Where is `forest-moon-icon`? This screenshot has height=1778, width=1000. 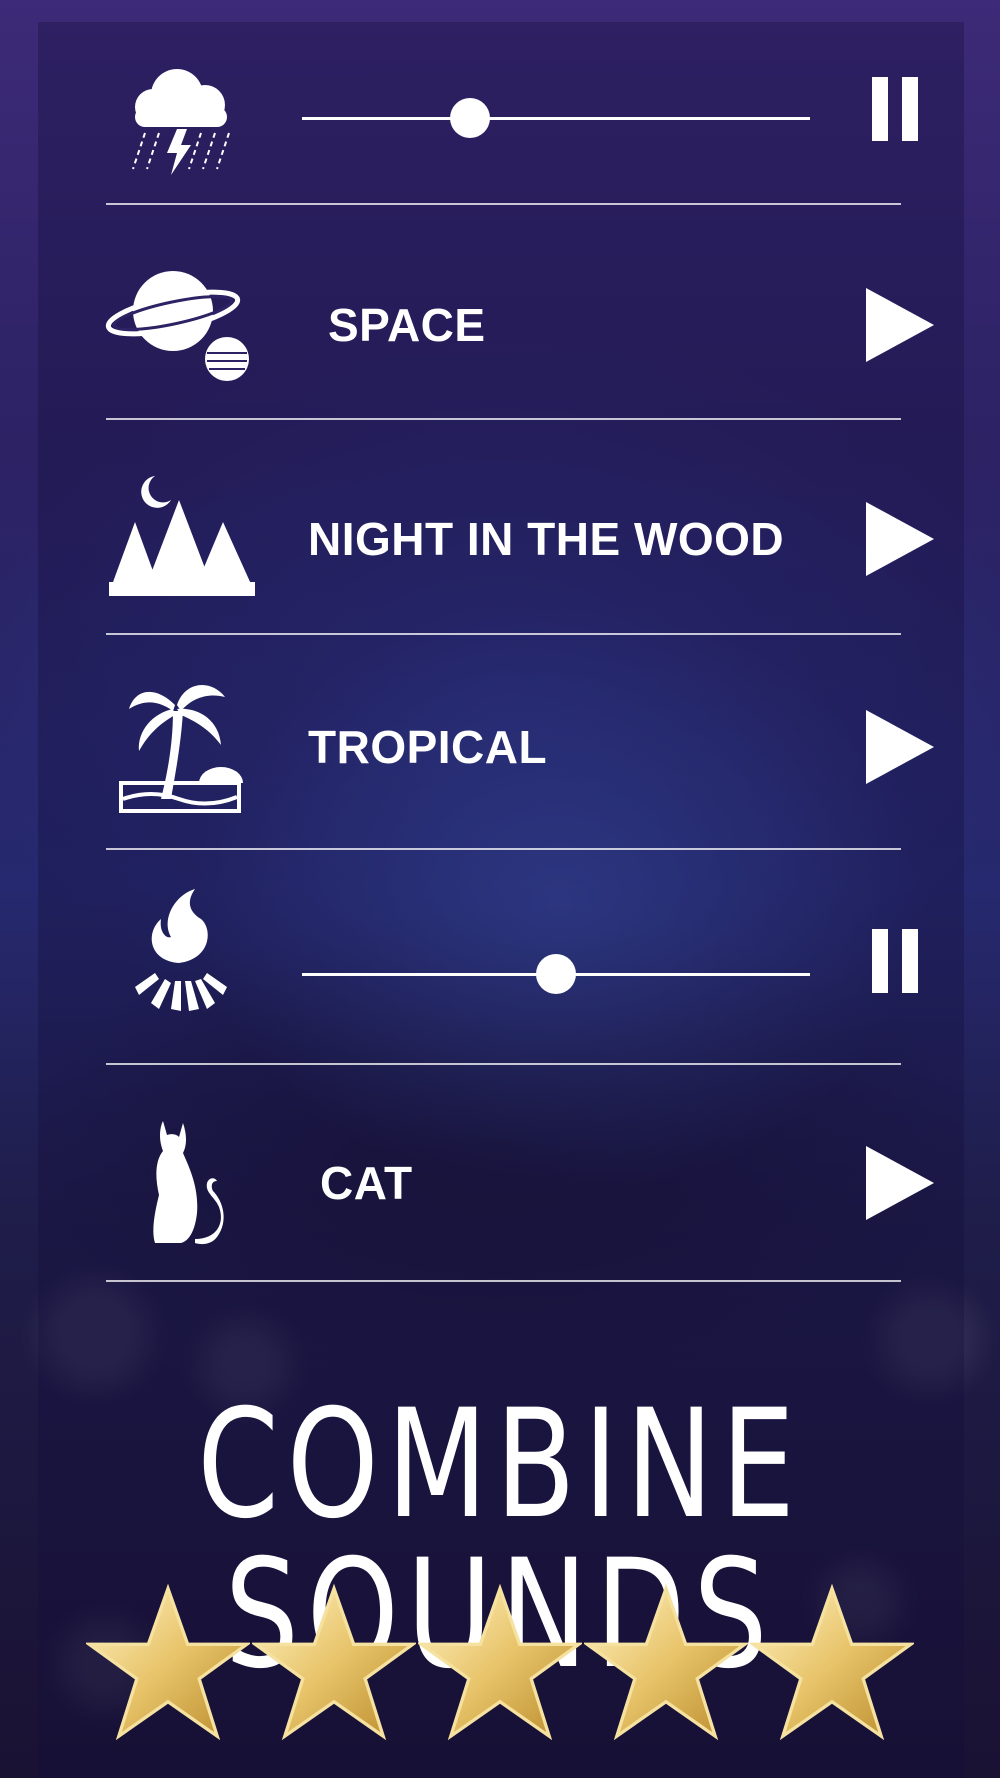 forest-moon-icon is located at coordinates (180, 537).